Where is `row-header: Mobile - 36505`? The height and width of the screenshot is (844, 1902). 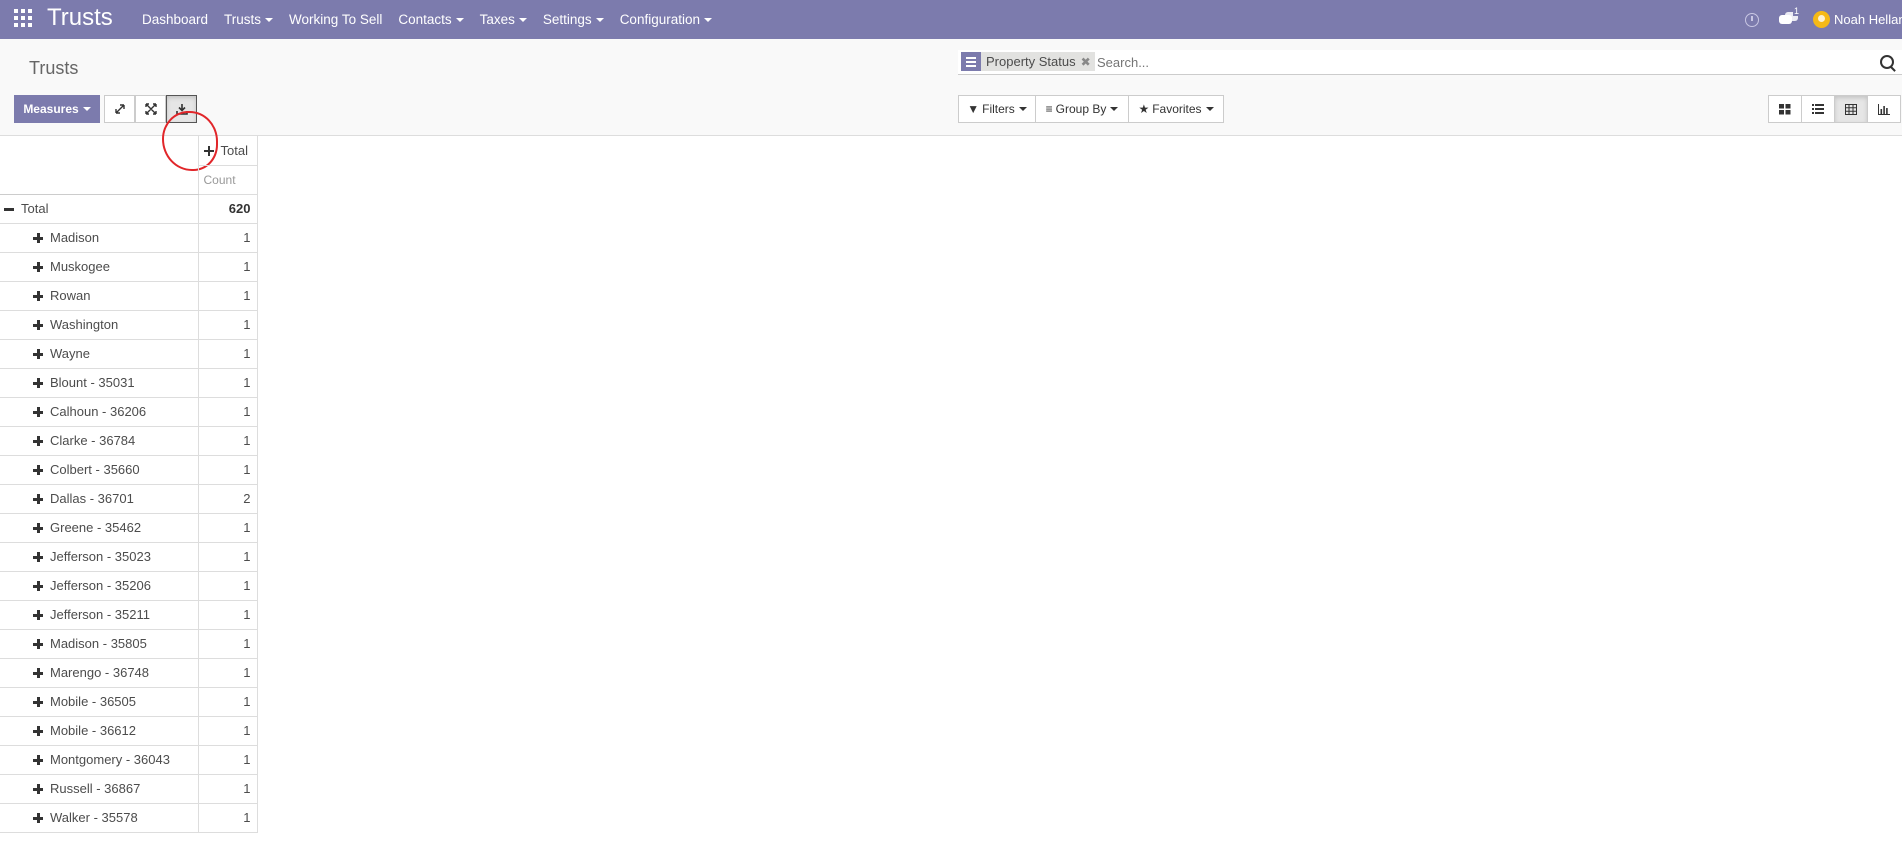 row-header: Mobile - 36505 is located at coordinates (99, 702).